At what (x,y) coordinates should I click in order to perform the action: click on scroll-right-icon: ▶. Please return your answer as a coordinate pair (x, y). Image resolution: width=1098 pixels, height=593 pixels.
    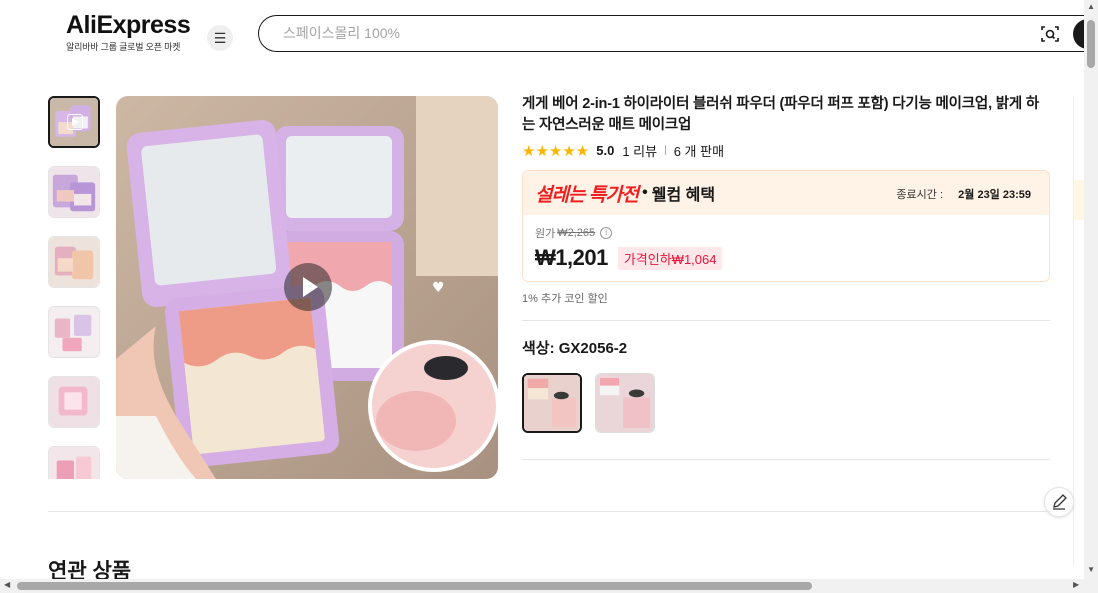
    Looking at the image, I should click on (1076, 584).